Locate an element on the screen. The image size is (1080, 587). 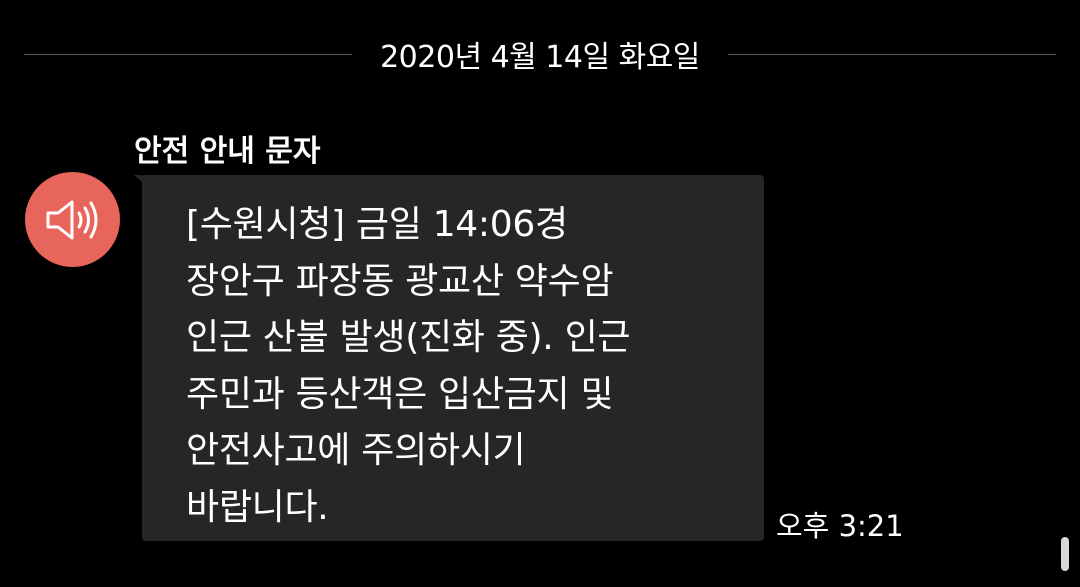
speaker-icon is located at coordinates (71, 219).